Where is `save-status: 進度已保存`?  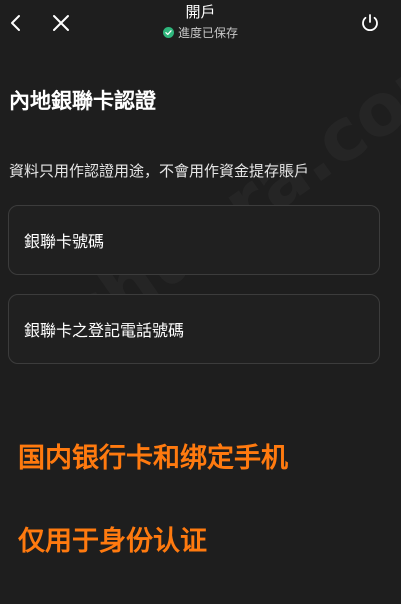
save-status: 進度已保存 is located at coordinates (200, 32).